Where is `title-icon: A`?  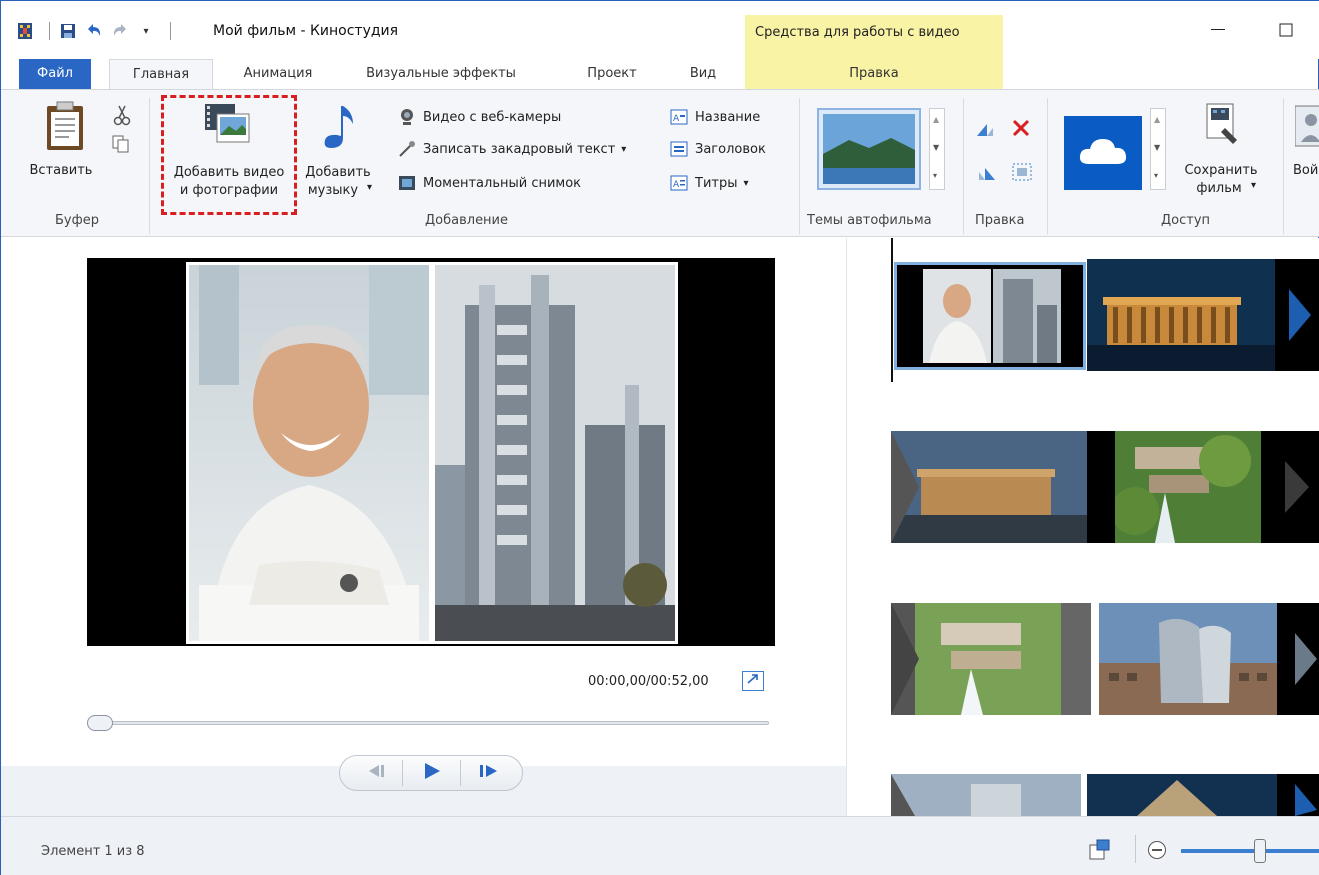
title-icon: A is located at coordinates (679, 117).